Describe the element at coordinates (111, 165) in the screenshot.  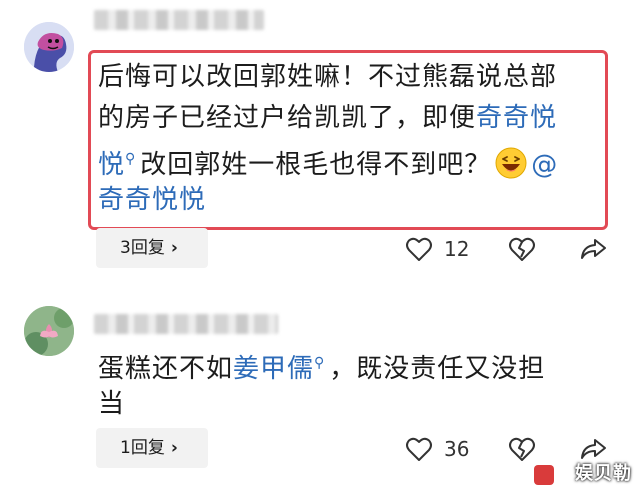
I see `user-mention-link: 悦` at that location.